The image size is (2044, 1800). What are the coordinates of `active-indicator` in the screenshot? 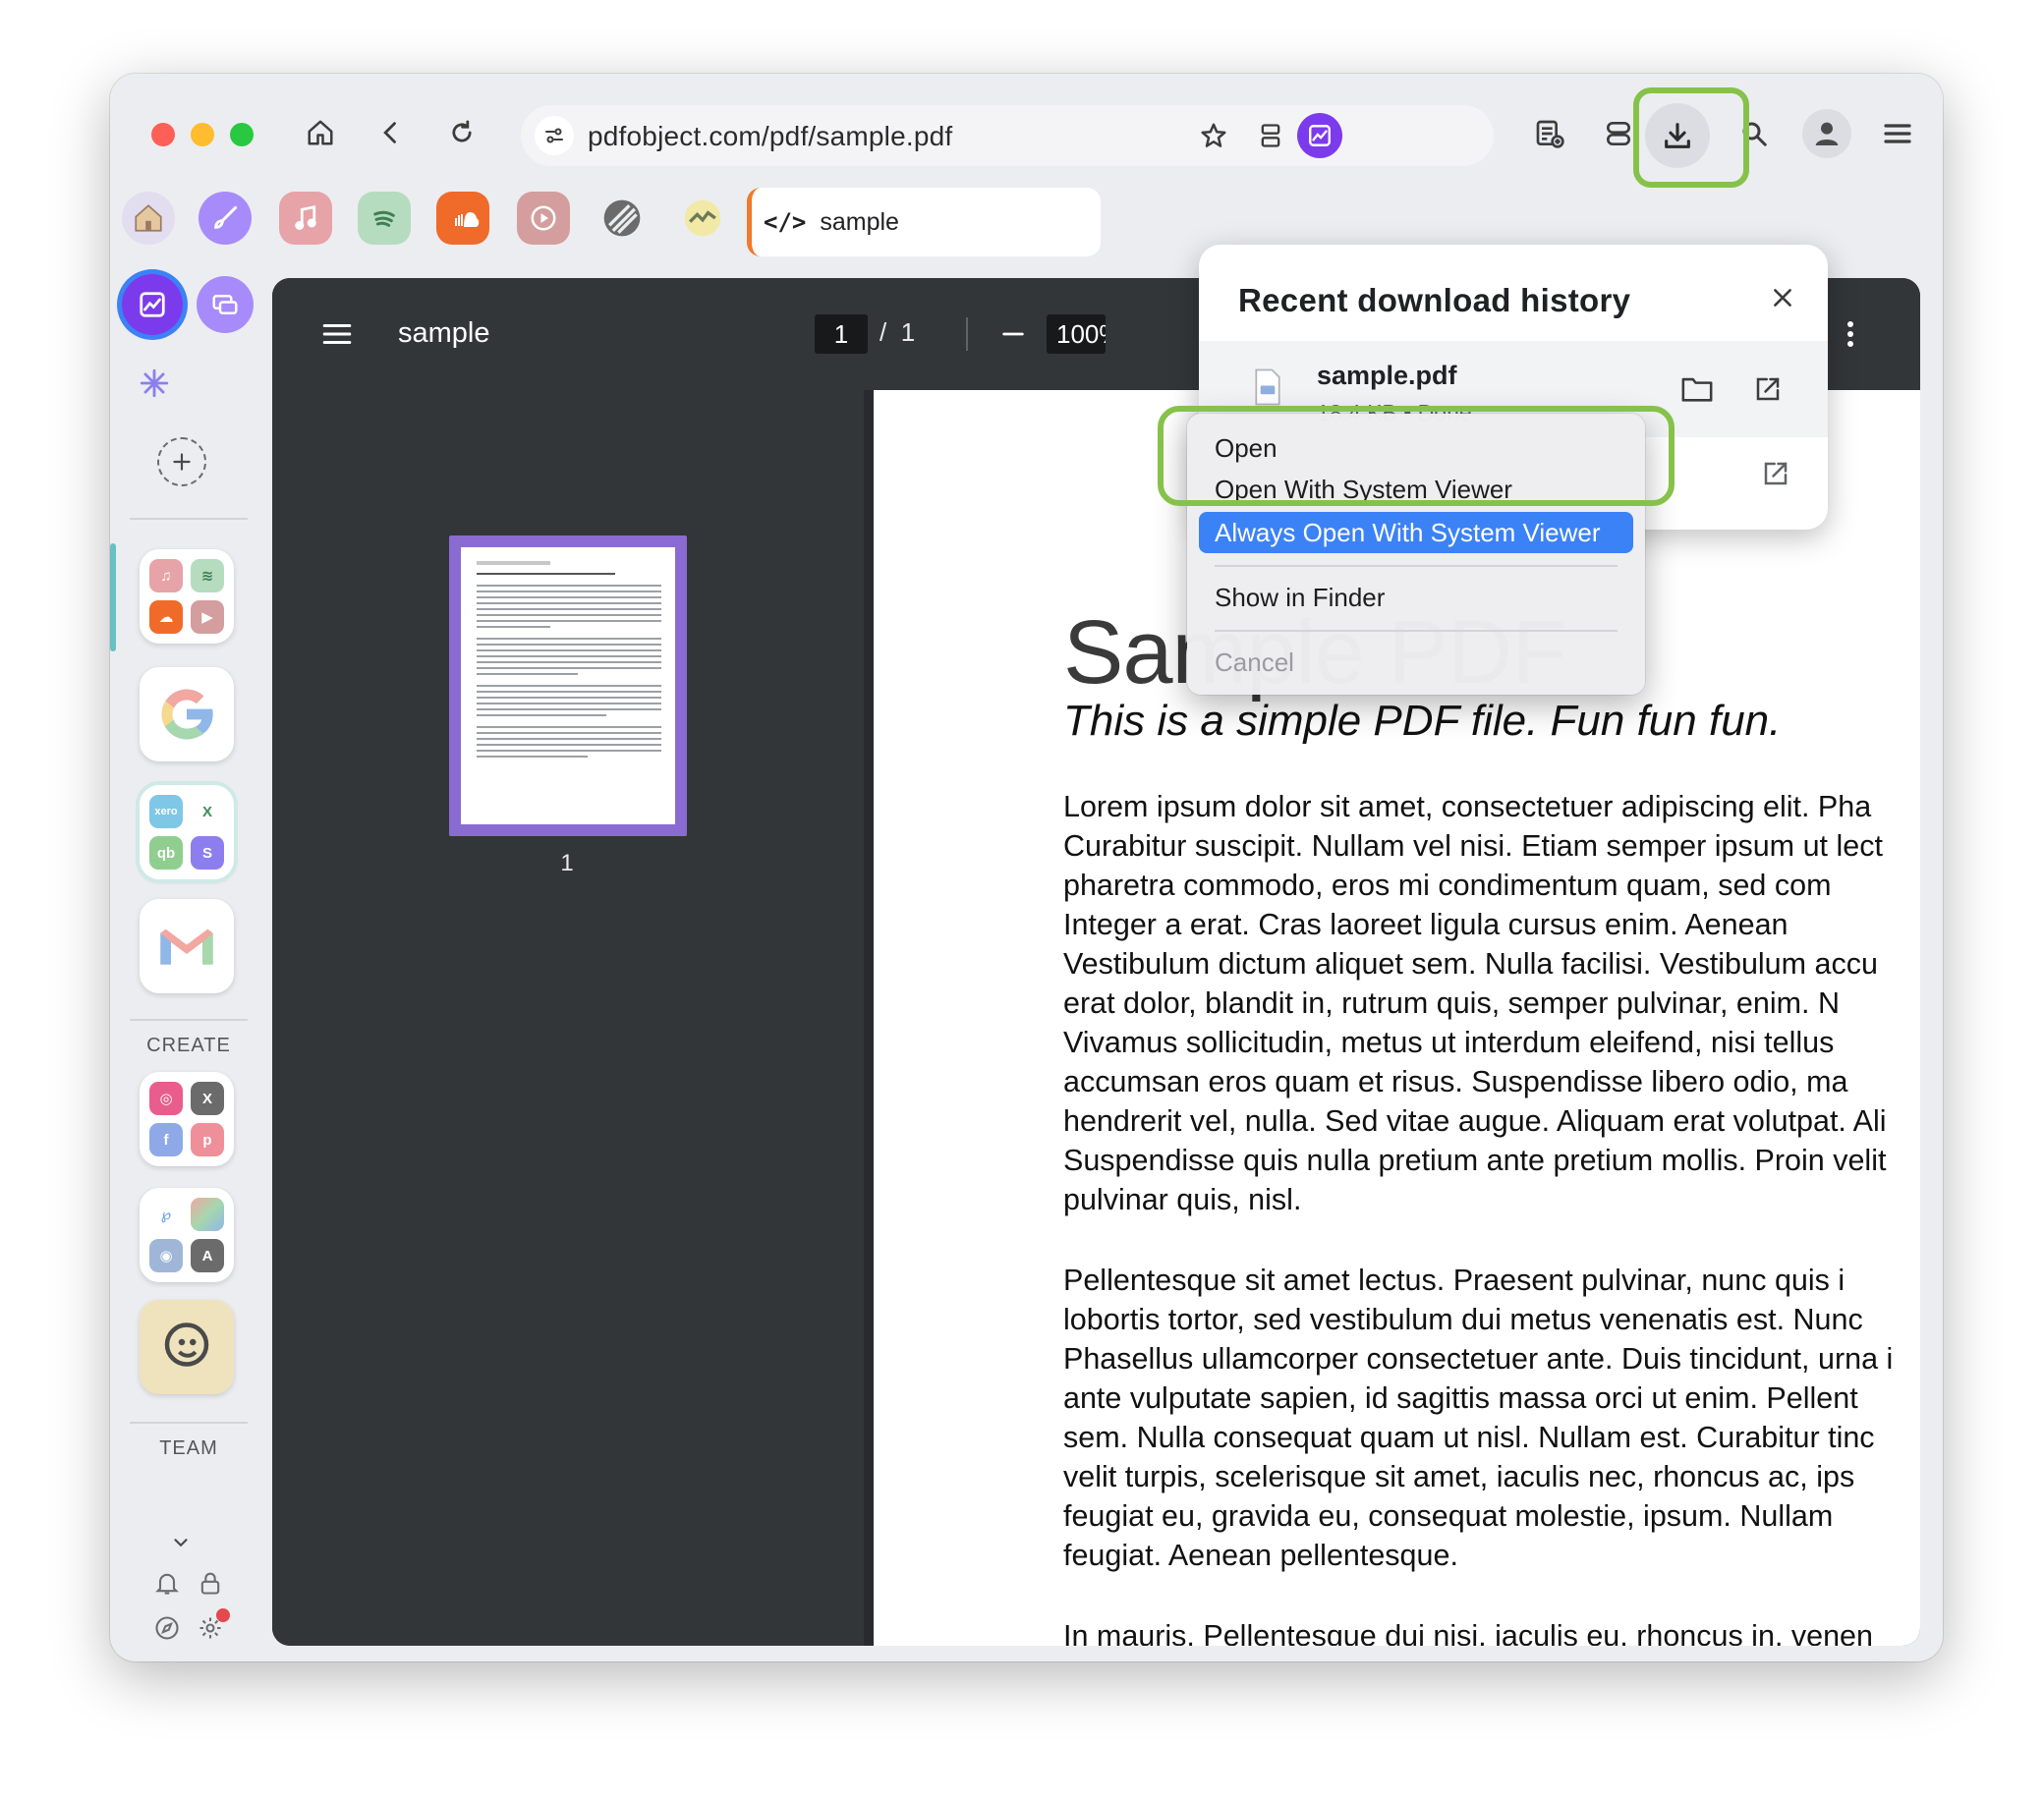 It's located at (113, 597).